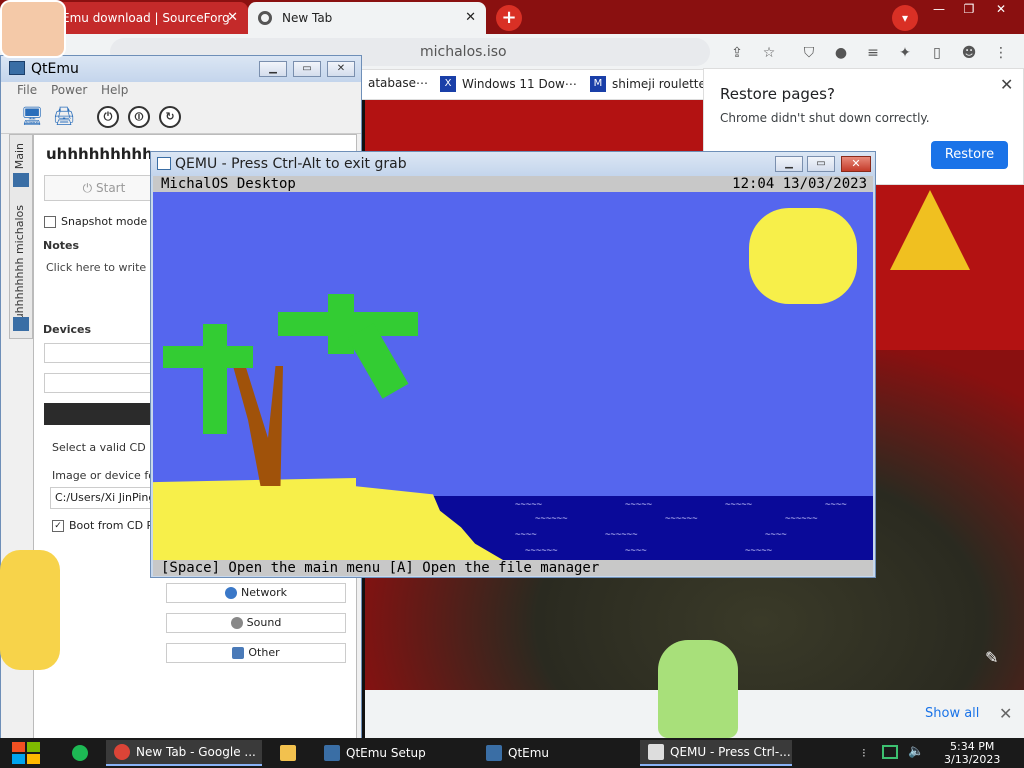 The height and width of the screenshot is (768, 1024). Describe the element at coordinates (114, 90) in the screenshot. I see `menu-help: Help` at that location.